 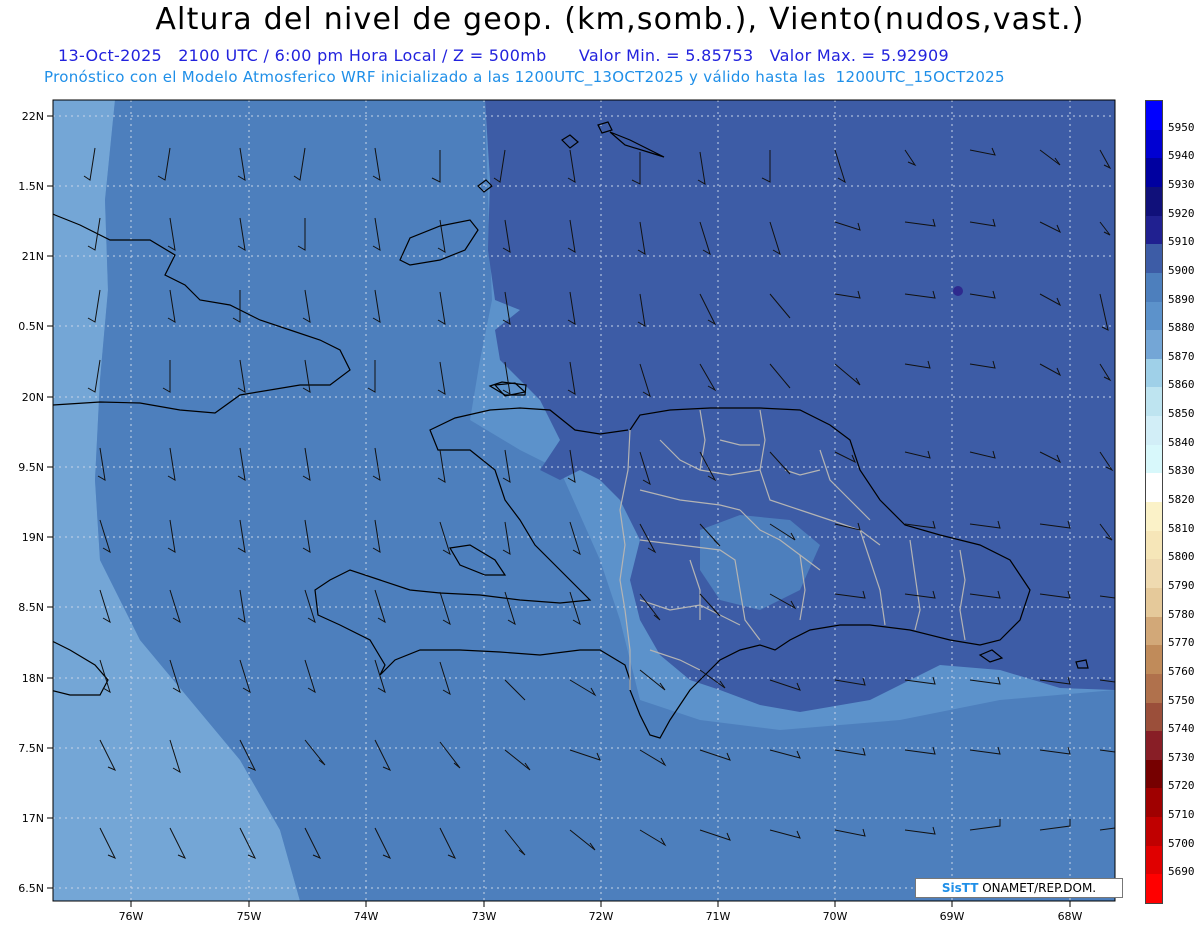 I want to click on lon-label: 70W, so click(x=835, y=916).